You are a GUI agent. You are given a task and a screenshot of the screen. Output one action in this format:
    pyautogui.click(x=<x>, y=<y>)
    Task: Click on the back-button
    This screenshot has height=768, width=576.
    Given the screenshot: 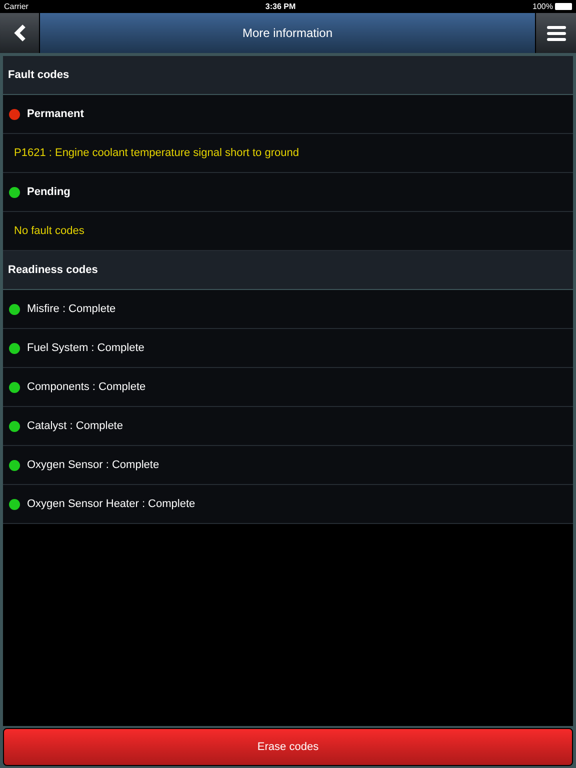 What is the action you would take?
    pyautogui.click(x=20, y=33)
    